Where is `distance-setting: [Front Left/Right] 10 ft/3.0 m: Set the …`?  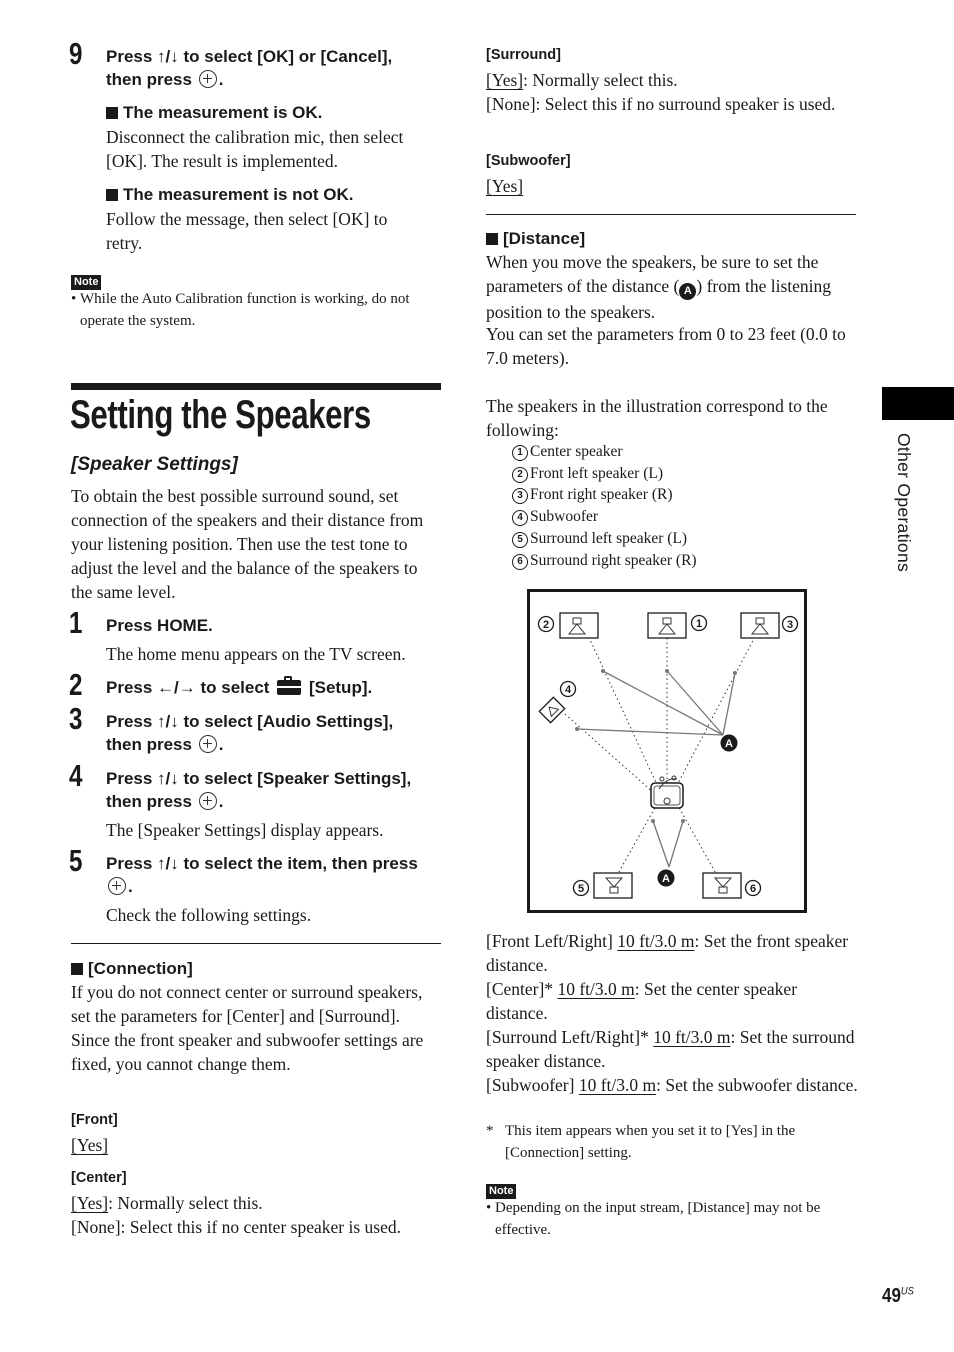
distance-setting: [Front Left/Right] 10 ft/3.0 m: Set the … is located at coordinates (672, 953).